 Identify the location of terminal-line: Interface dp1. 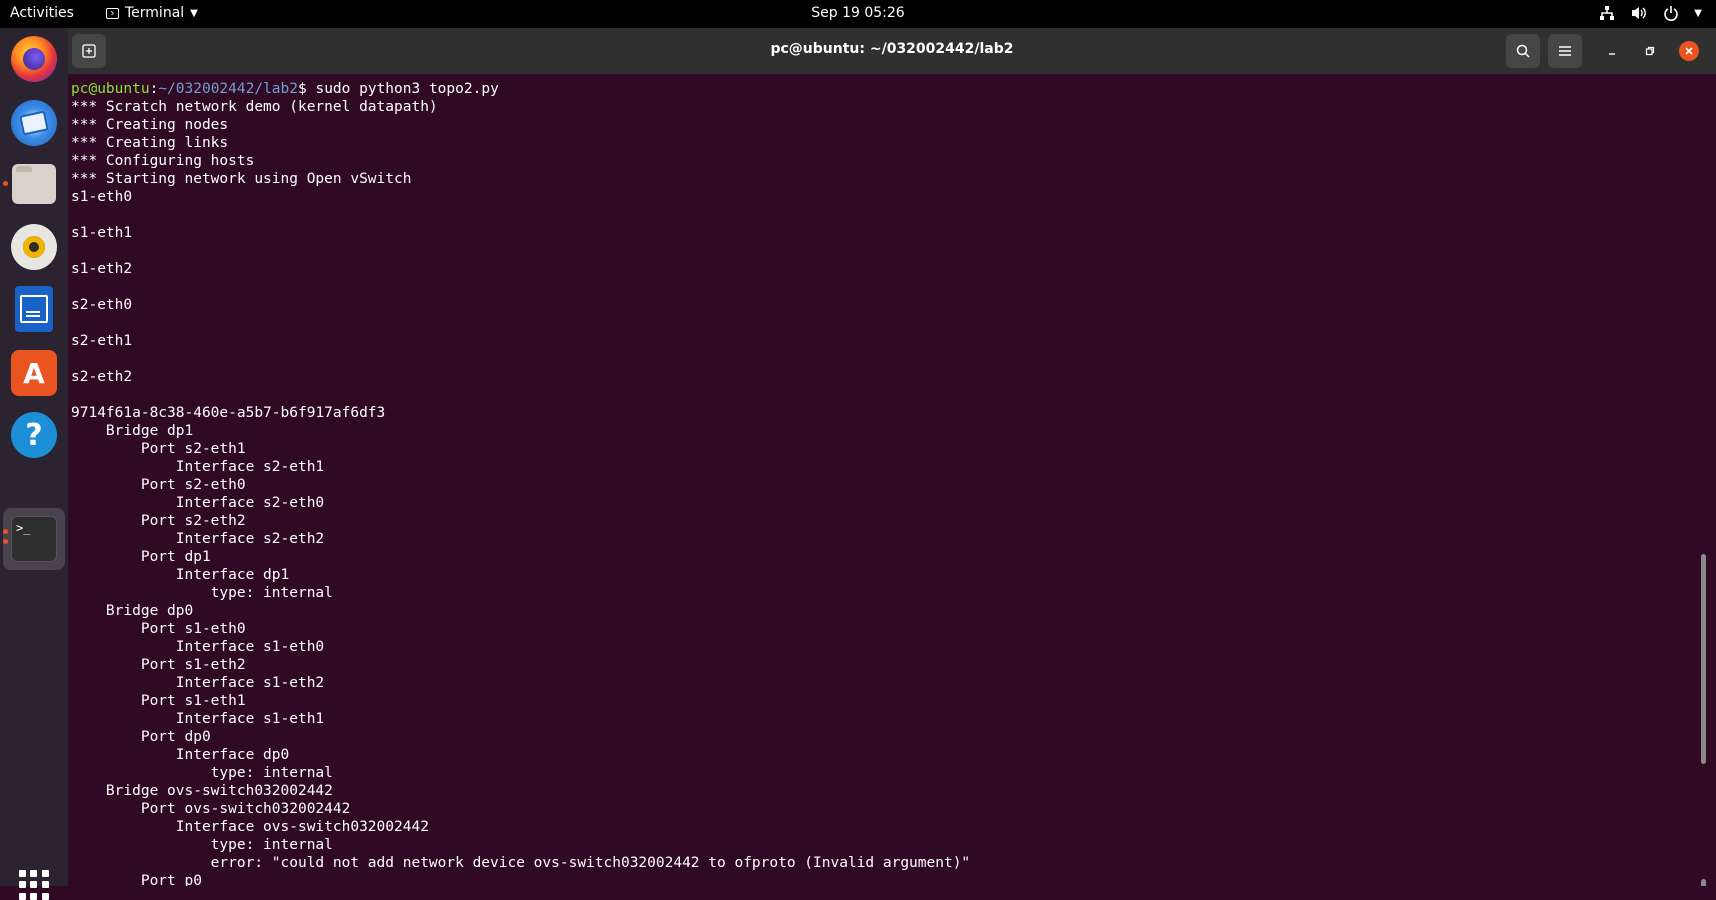
(180, 575).